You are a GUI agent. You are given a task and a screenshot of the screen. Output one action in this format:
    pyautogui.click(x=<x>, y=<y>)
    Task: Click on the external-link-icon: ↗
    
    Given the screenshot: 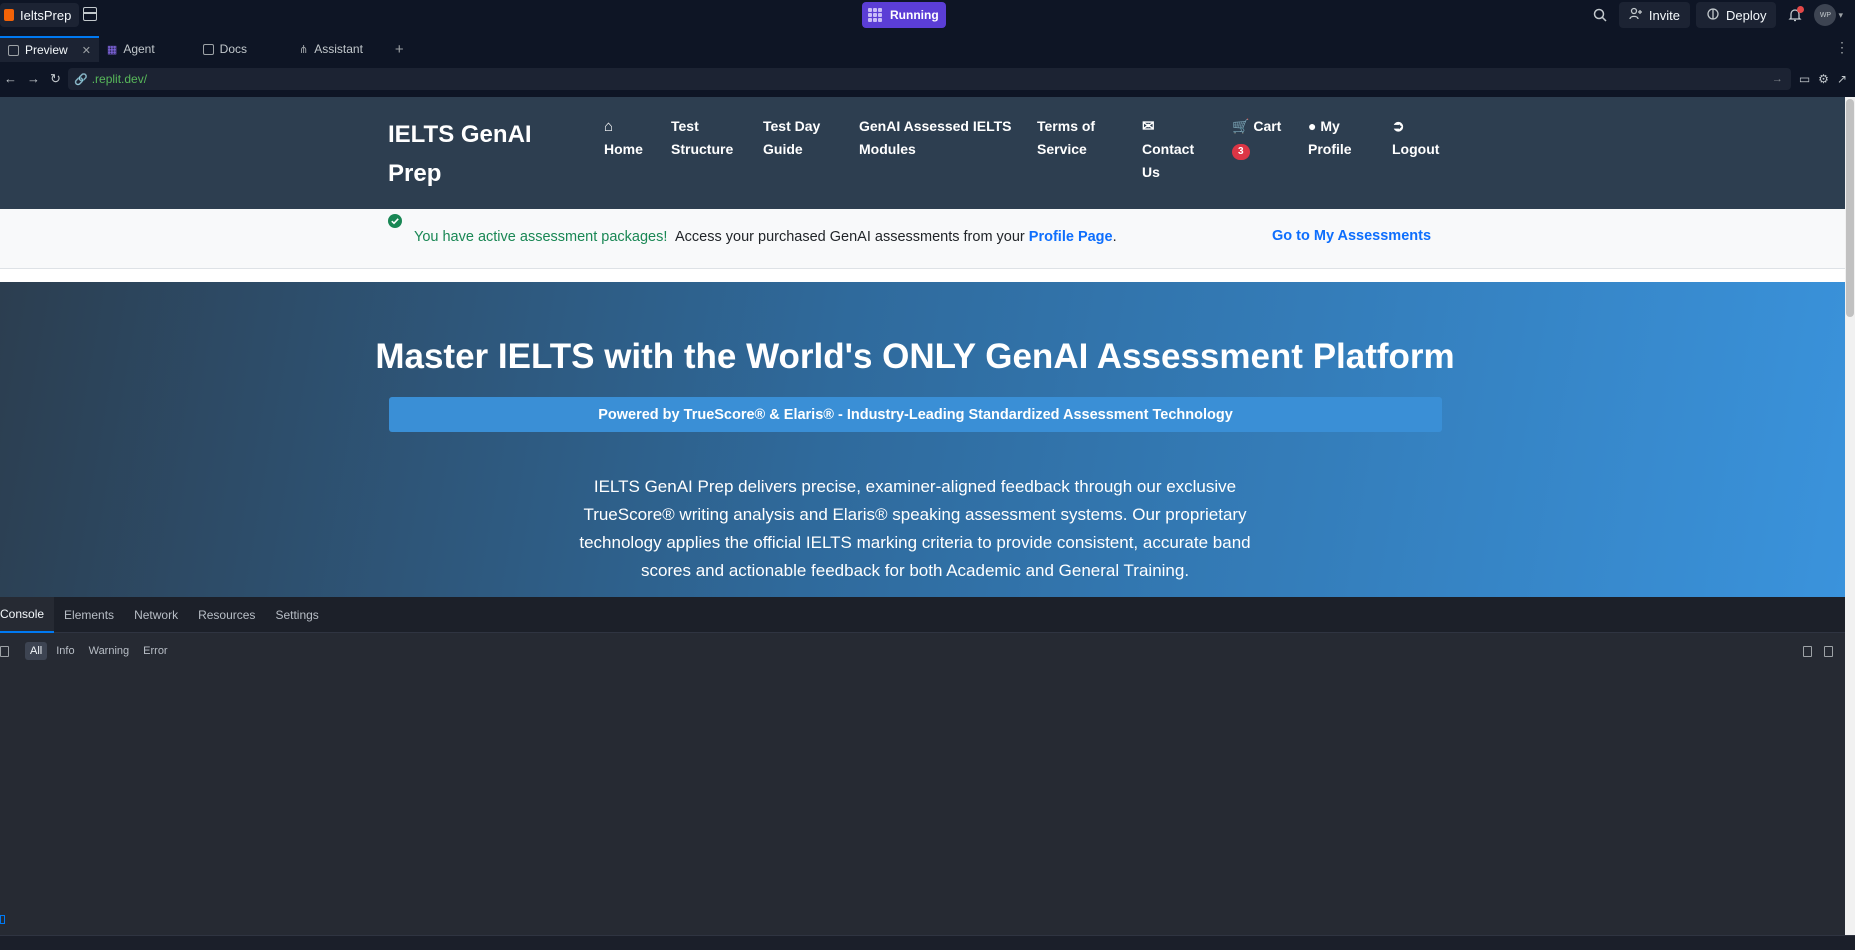 What is the action you would take?
    pyautogui.click(x=1842, y=79)
    